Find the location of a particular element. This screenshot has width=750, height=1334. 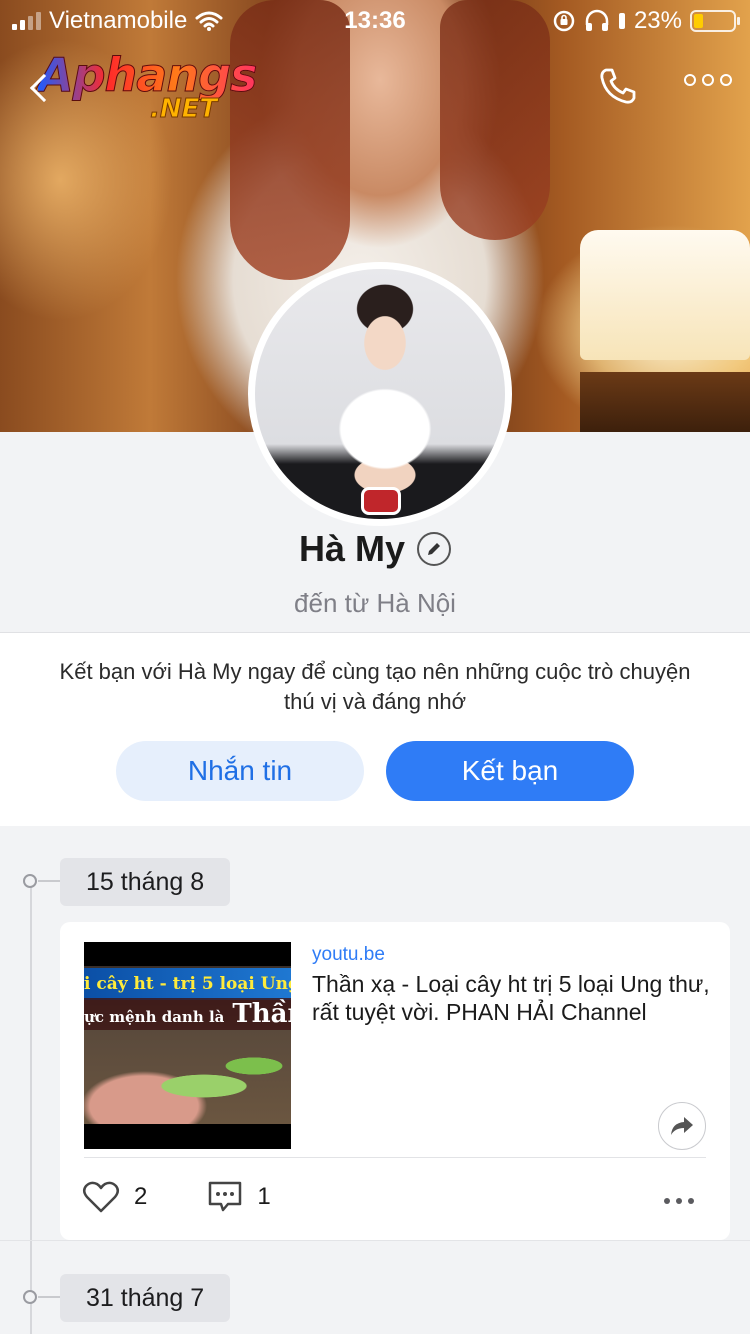

avatar is located at coordinates (380, 394).